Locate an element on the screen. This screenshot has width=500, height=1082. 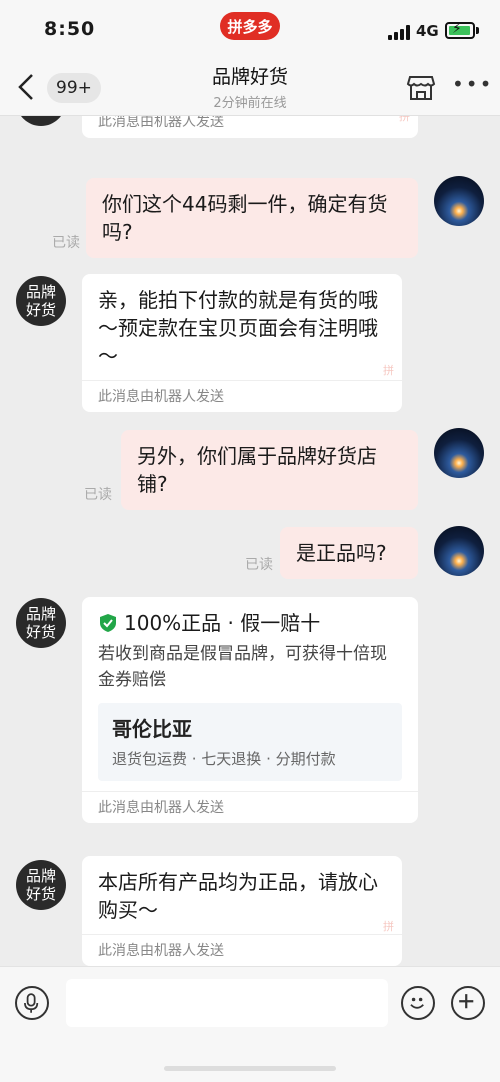
message-bubble: 本店所有产品均为正品，请放心购买～ 此消息由机器人发送 拼 is located at coordinates (242, 911).